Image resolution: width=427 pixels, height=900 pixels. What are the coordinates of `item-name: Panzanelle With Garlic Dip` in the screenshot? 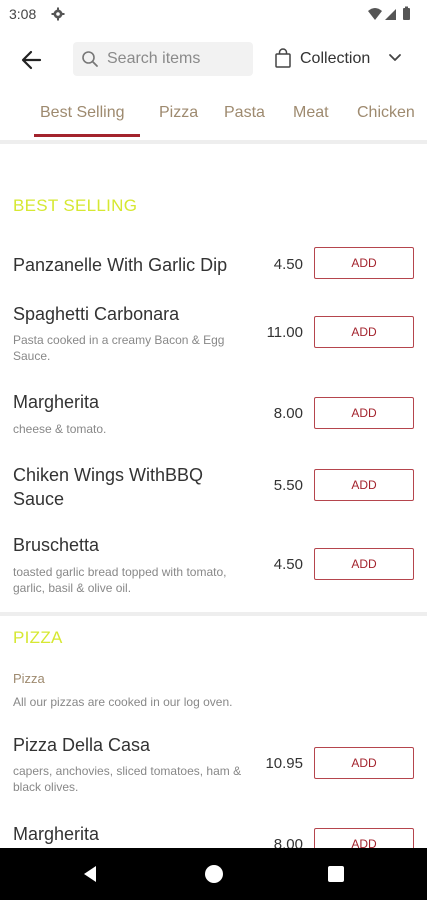 It's located at (120, 265).